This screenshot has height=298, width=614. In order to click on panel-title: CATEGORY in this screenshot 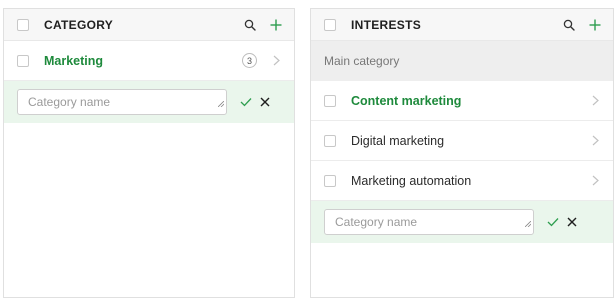, I will do `click(79, 24)`.